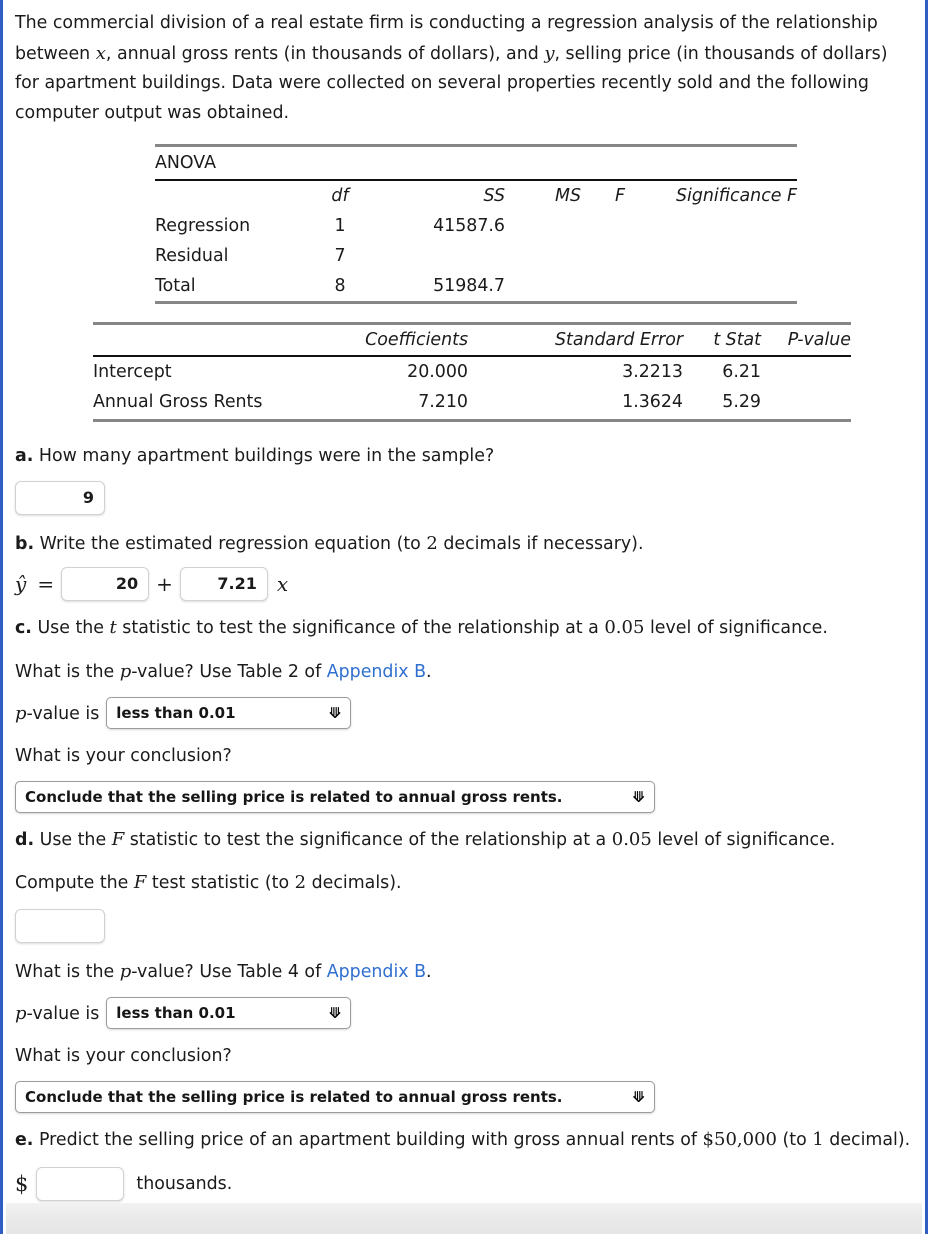 The width and height of the screenshot is (928, 1234). Describe the element at coordinates (549, 53) in the screenshot. I see `intro-var-y: y` at that location.